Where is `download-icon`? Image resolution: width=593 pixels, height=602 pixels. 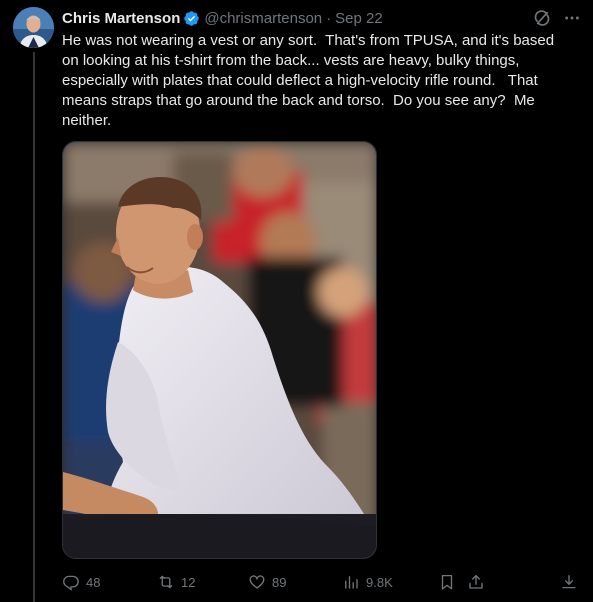
download-icon is located at coordinates (569, 581).